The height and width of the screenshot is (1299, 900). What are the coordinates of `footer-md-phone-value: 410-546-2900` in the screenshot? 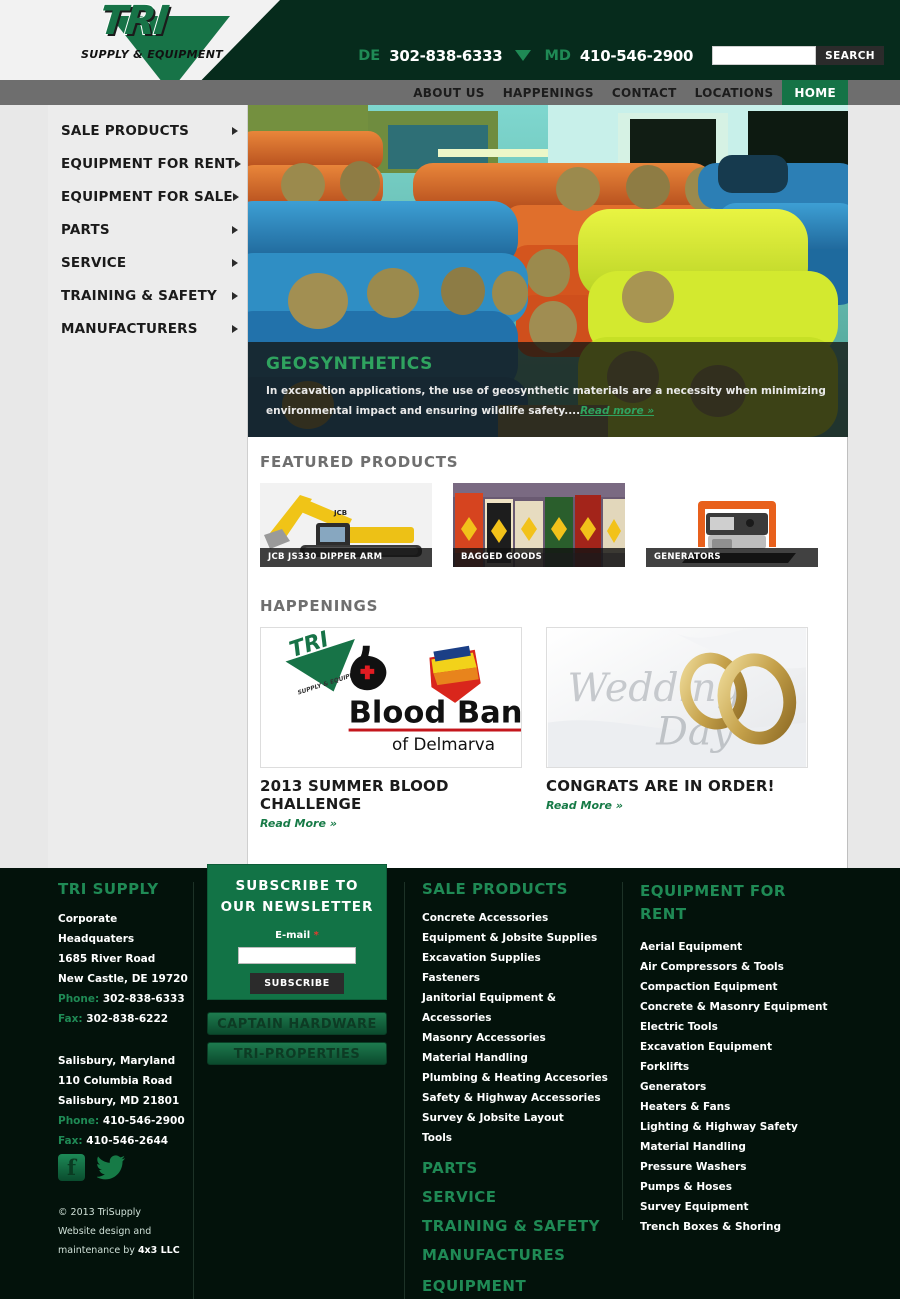 It's located at (144, 1121).